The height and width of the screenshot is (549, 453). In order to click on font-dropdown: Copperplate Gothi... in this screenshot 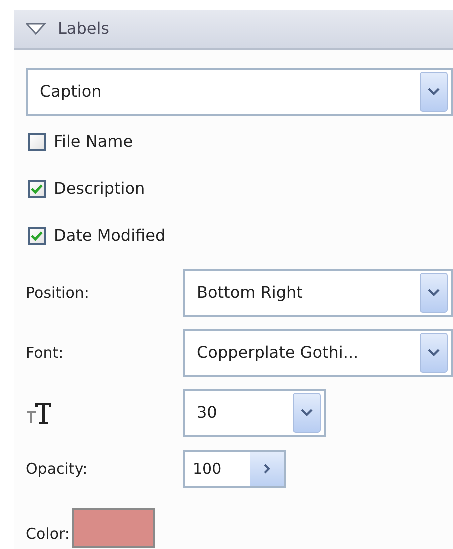, I will do `click(318, 353)`.